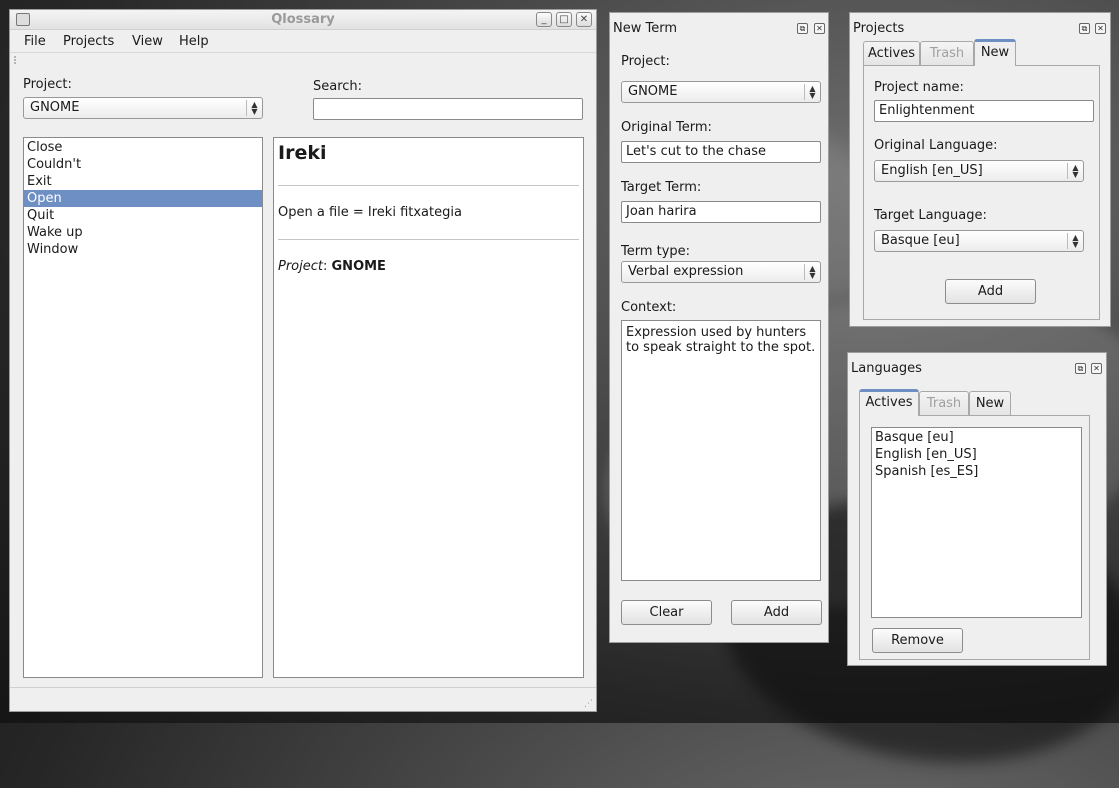 The height and width of the screenshot is (788, 1119). What do you see at coordinates (776, 612) in the screenshot?
I see `add-term-button: Add` at bounding box center [776, 612].